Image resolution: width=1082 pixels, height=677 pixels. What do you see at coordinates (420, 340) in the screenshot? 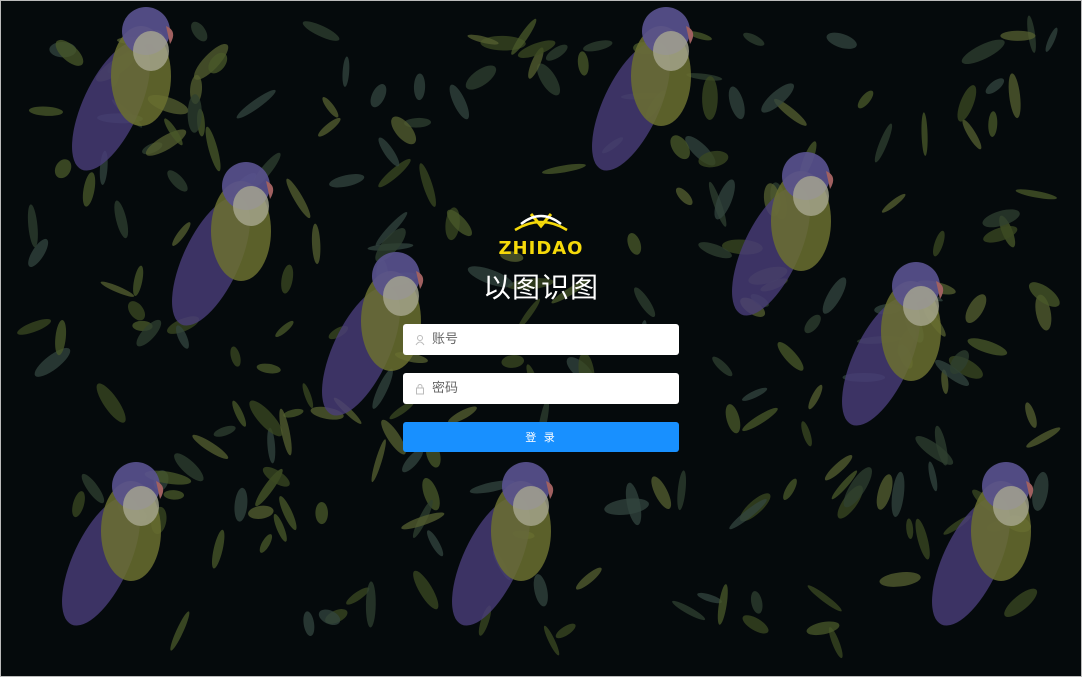
I see `user-icon` at bounding box center [420, 340].